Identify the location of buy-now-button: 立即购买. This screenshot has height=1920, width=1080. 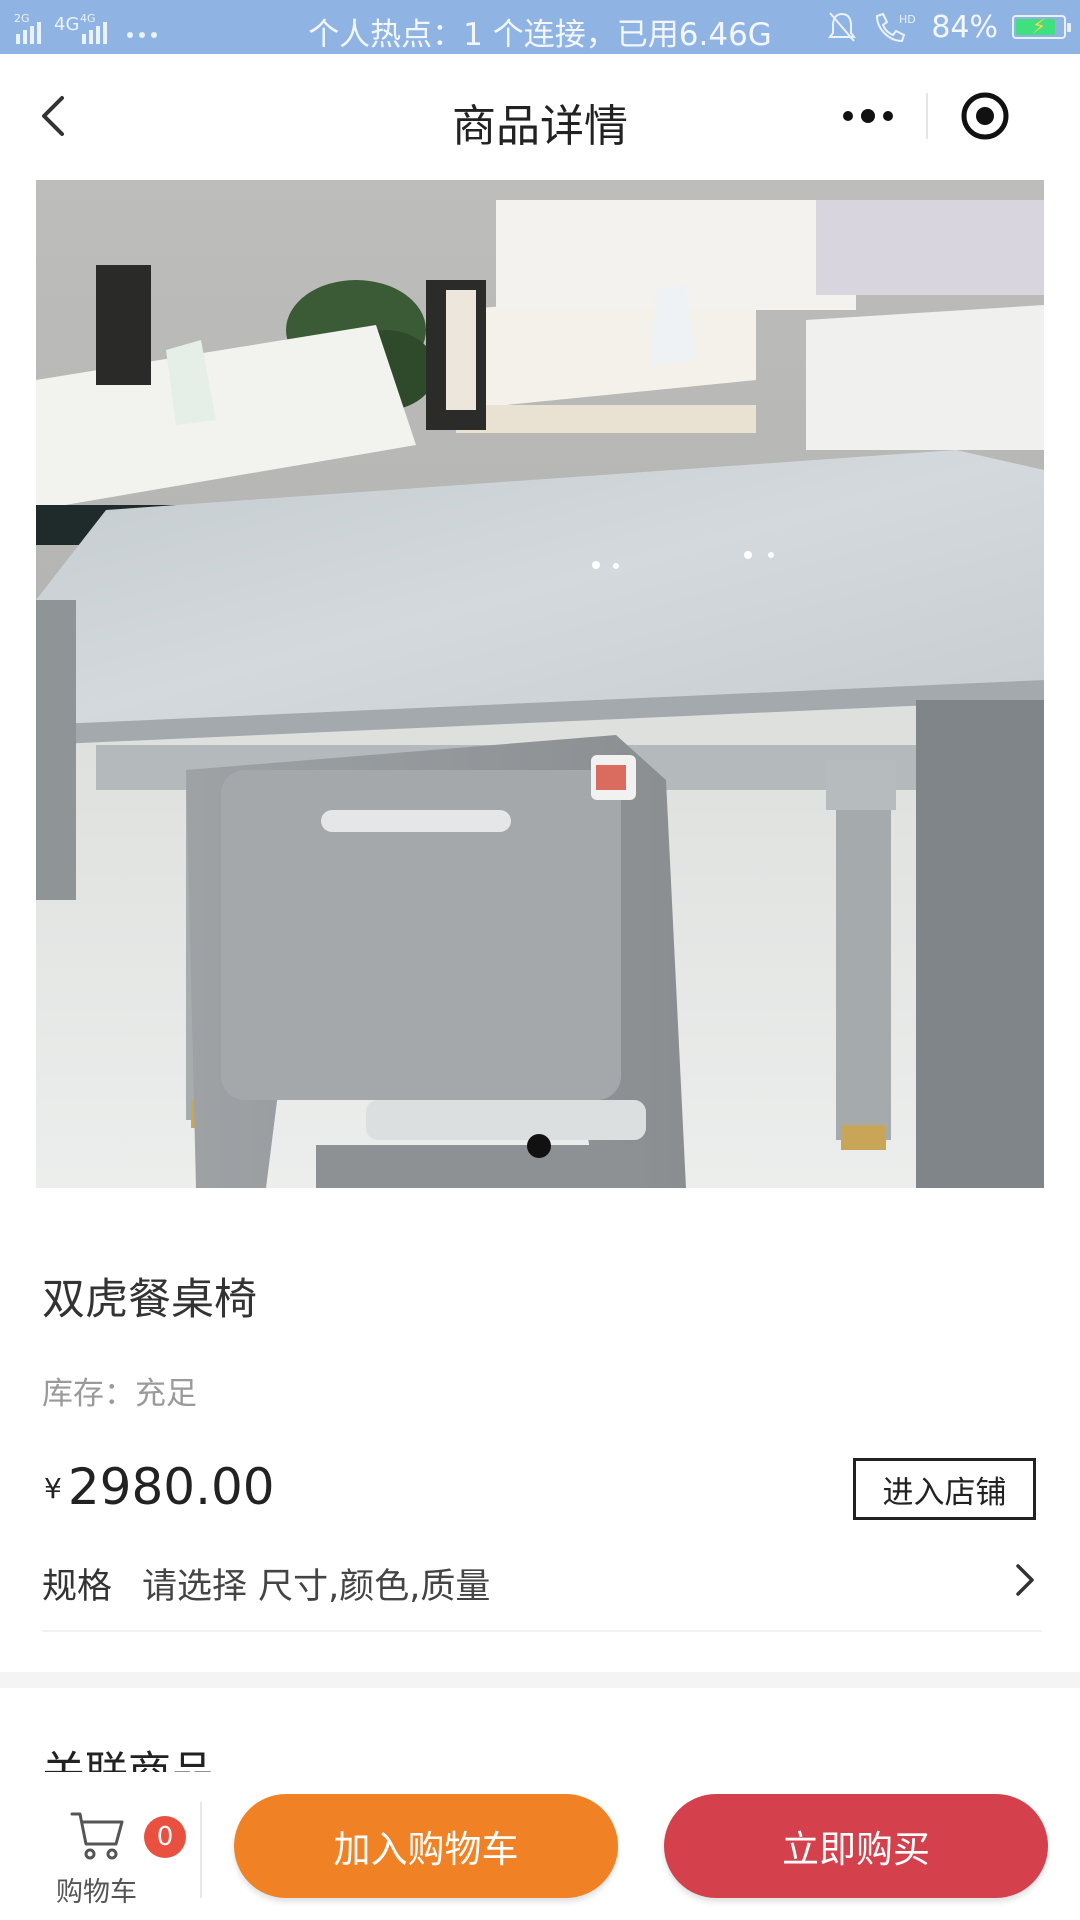
(856, 1846).